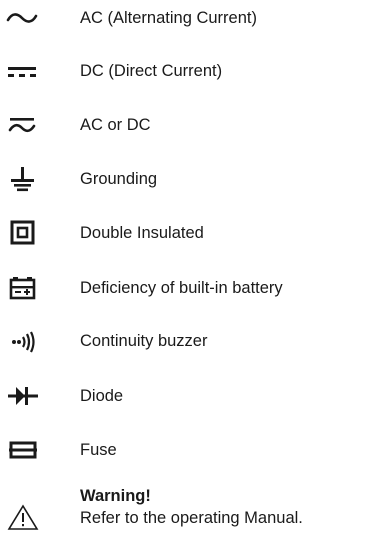 The width and height of the screenshot is (371, 537). I want to click on legend-row-dc: DC (Direct Current), so click(185, 71).